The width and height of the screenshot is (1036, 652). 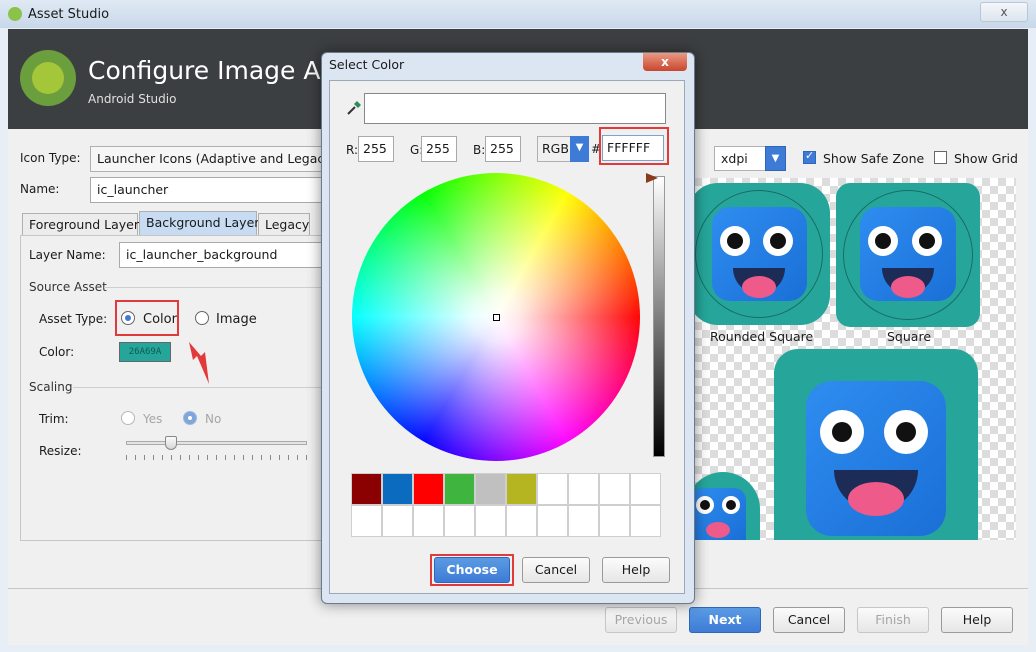 What do you see at coordinates (73, 319) in the screenshot?
I see `asset-type-label: Asset Type:` at bounding box center [73, 319].